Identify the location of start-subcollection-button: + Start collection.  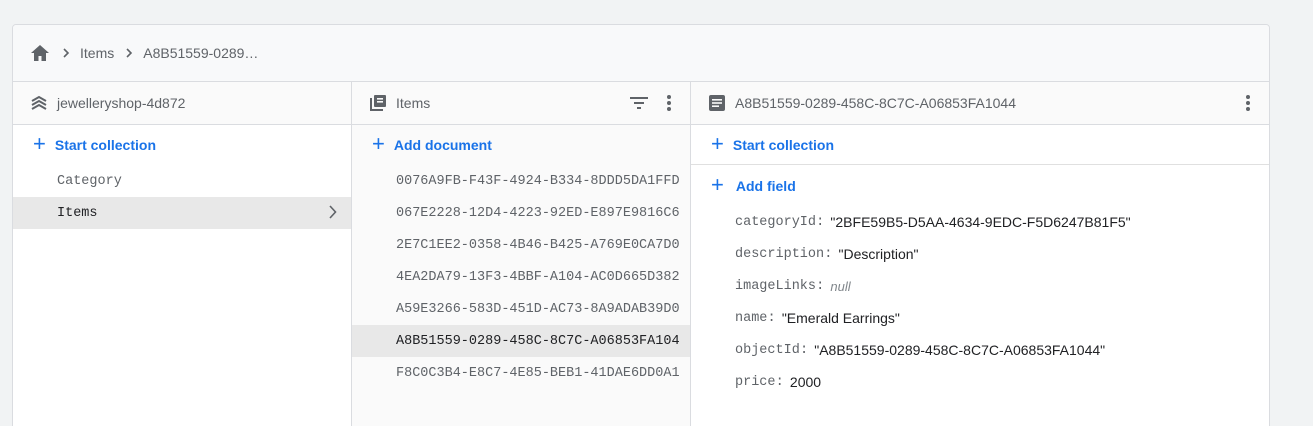
(980, 145).